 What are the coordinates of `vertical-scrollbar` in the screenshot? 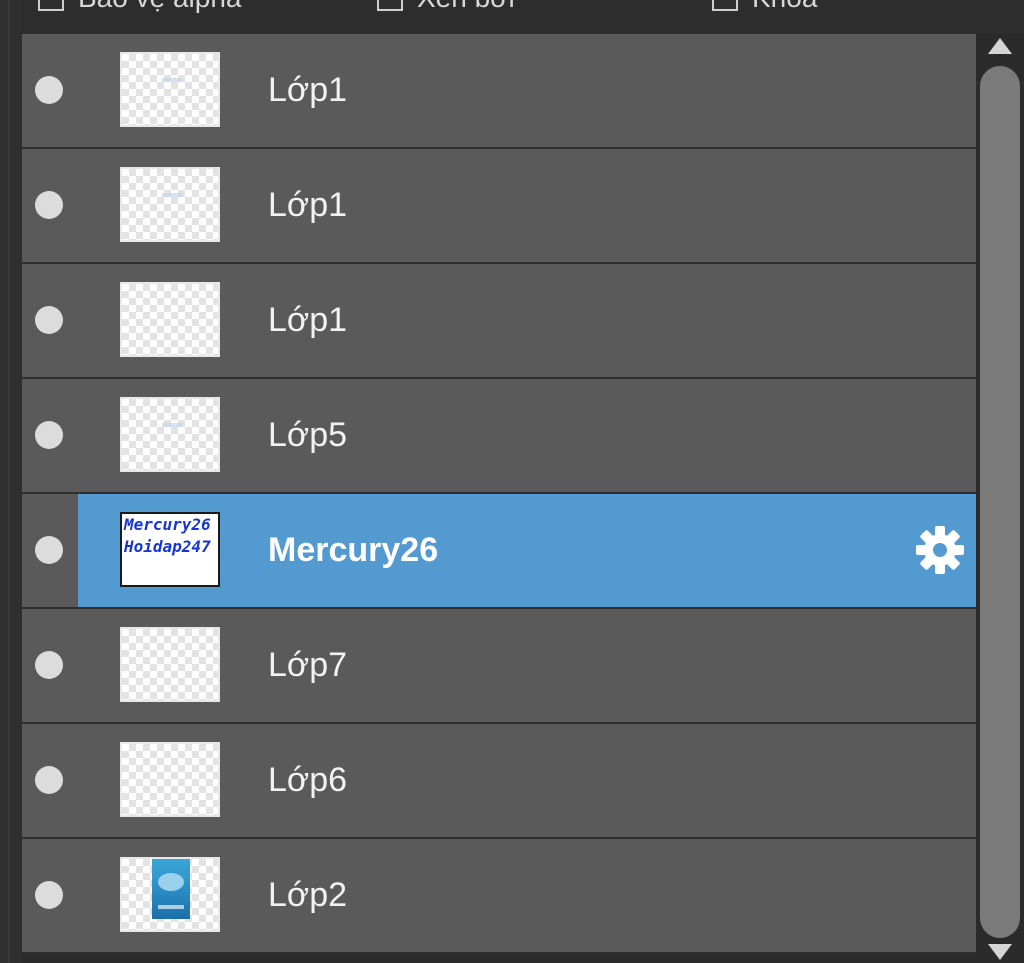 It's located at (1000, 498).